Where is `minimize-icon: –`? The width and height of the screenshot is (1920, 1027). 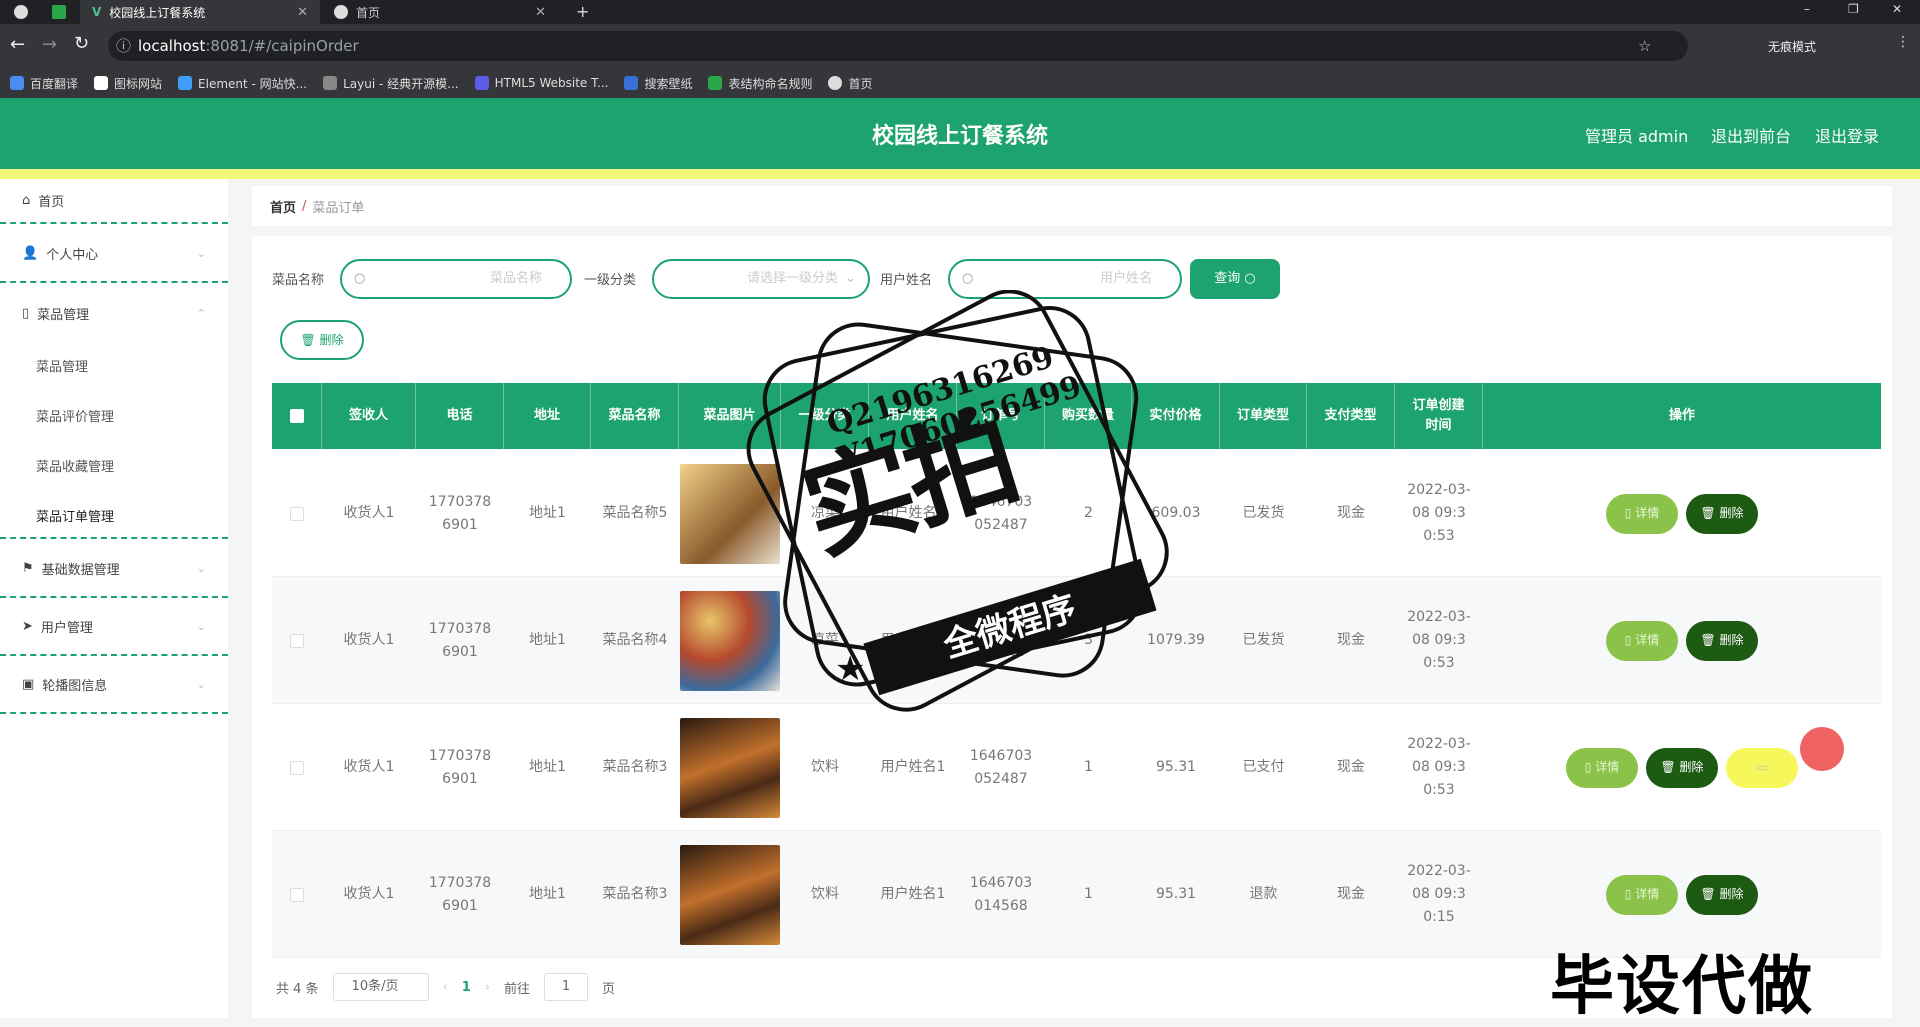 minimize-icon: – is located at coordinates (1807, 9).